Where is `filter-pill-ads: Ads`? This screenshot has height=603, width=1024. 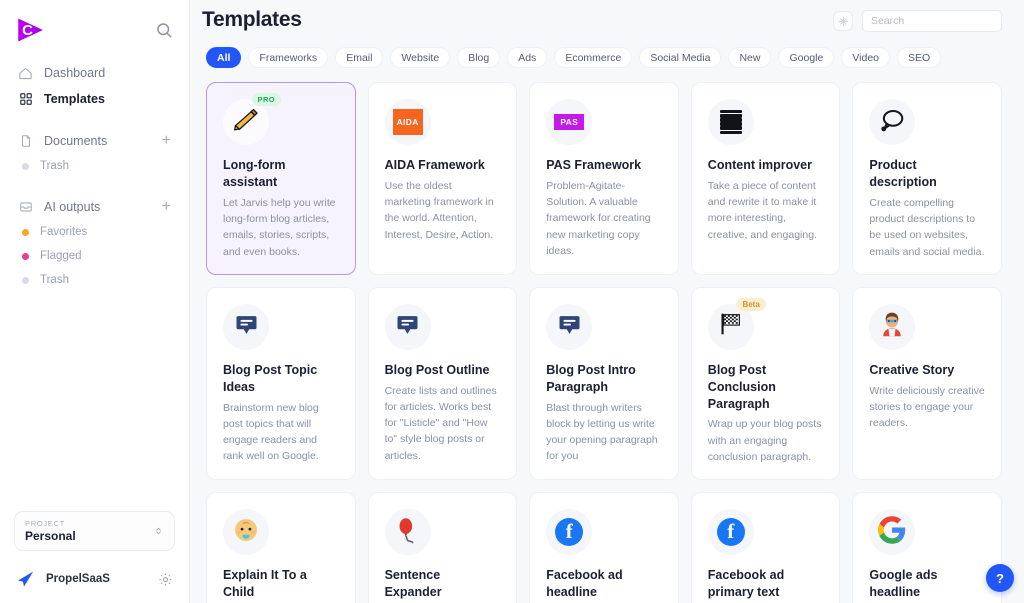 filter-pill-ads: Ads is located at coordinates (527, 57).